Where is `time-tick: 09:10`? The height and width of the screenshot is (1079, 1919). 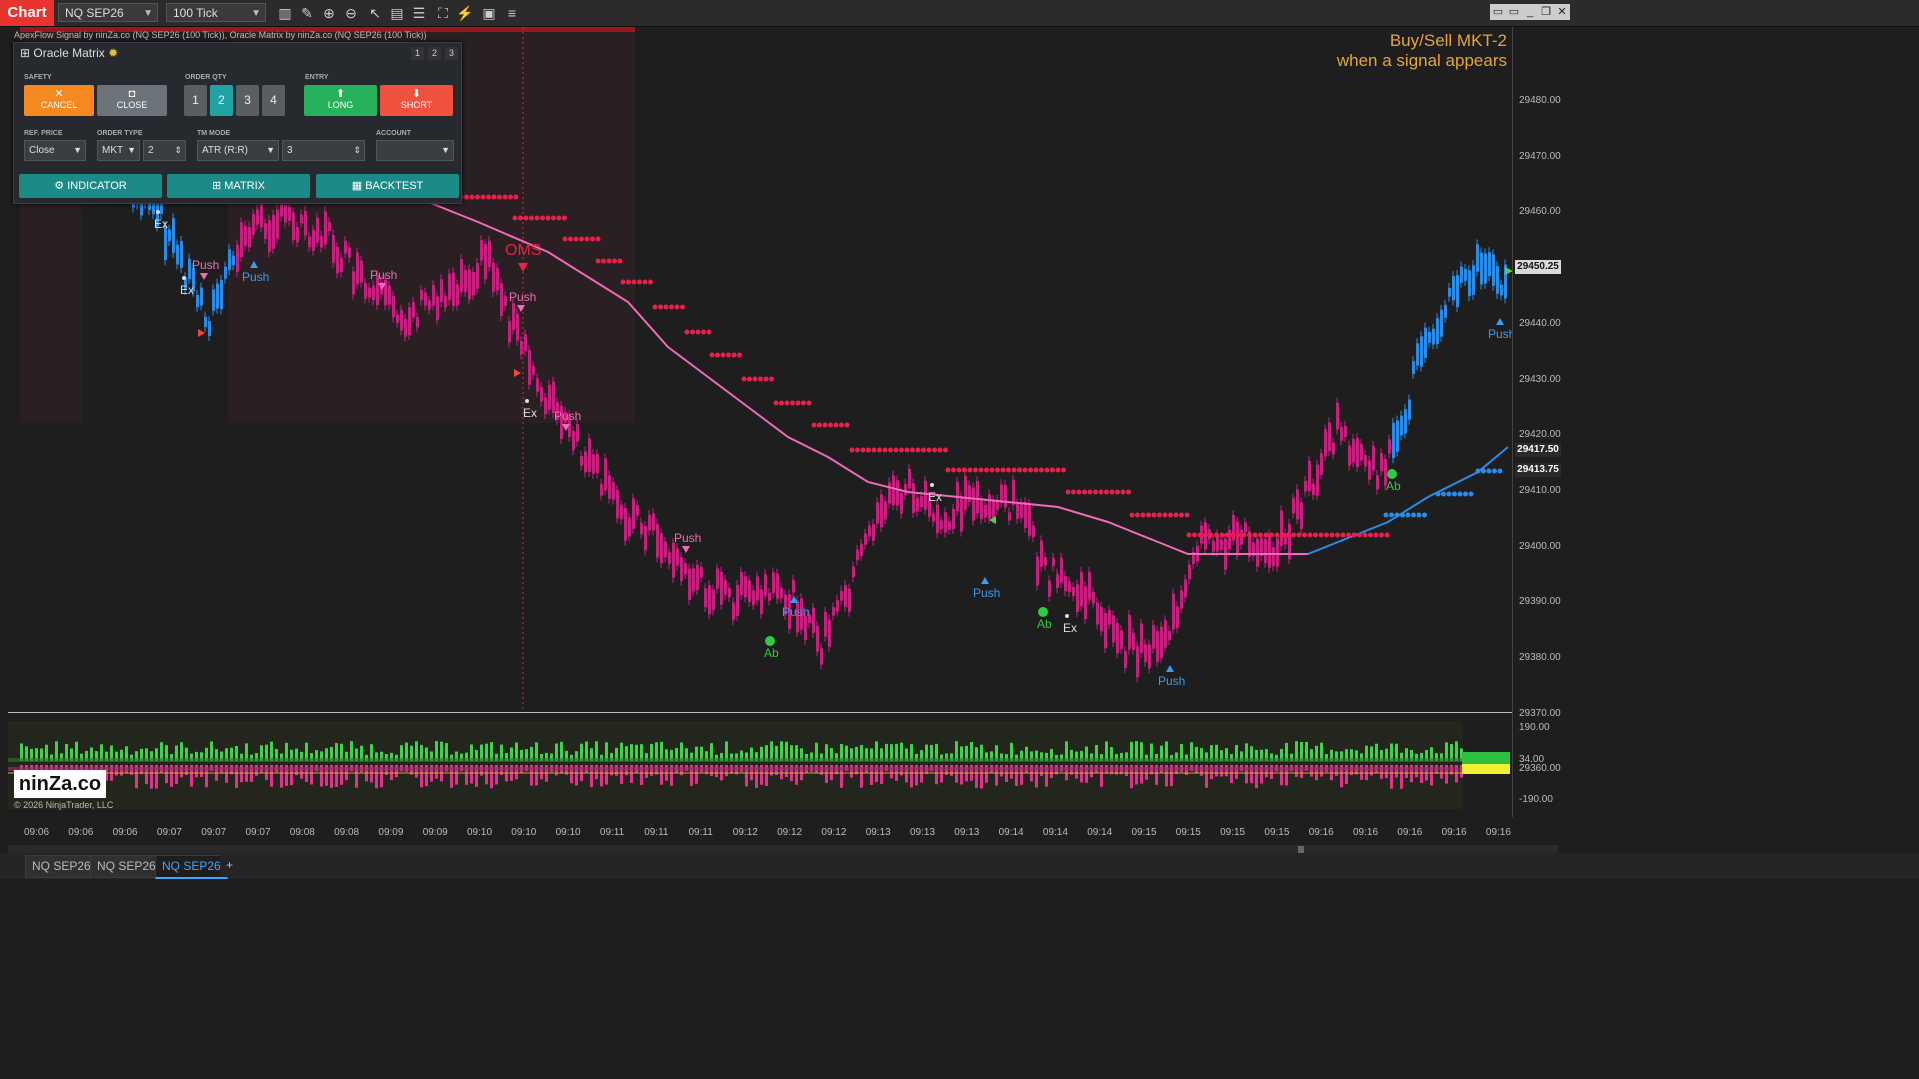 time-tick: 09:10 is located at coordinates (480, 832).